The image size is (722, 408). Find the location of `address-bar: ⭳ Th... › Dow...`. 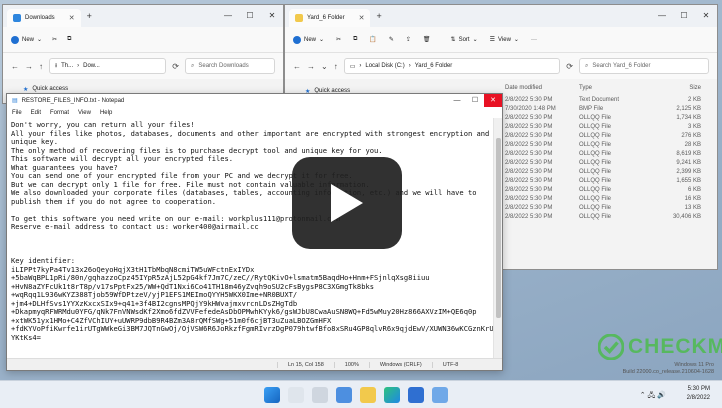

address-bar: ⭳ Th... › Dow... is located at coordinates (108, 66).